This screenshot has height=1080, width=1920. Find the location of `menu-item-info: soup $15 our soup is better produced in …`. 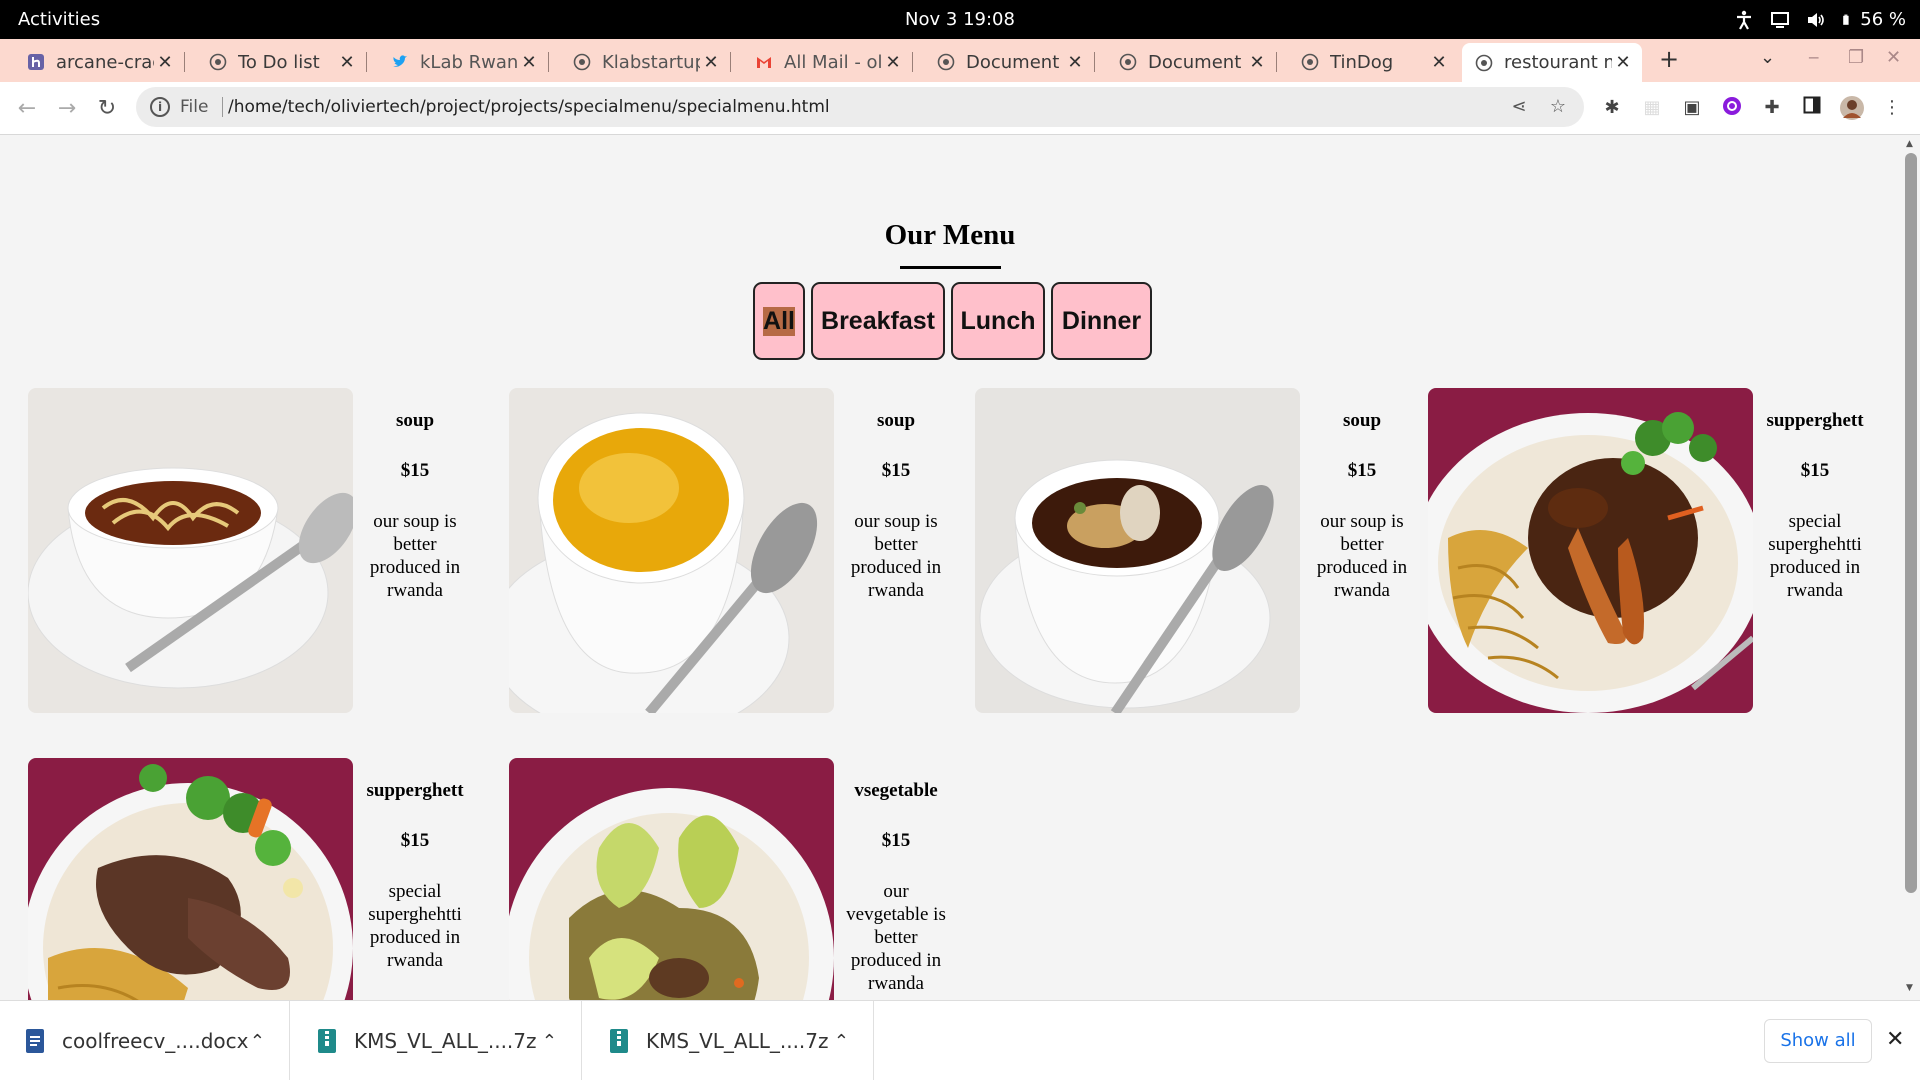

menu-item-info: soup $15 our soup is better produced in … is located at coordinates (896, 495).